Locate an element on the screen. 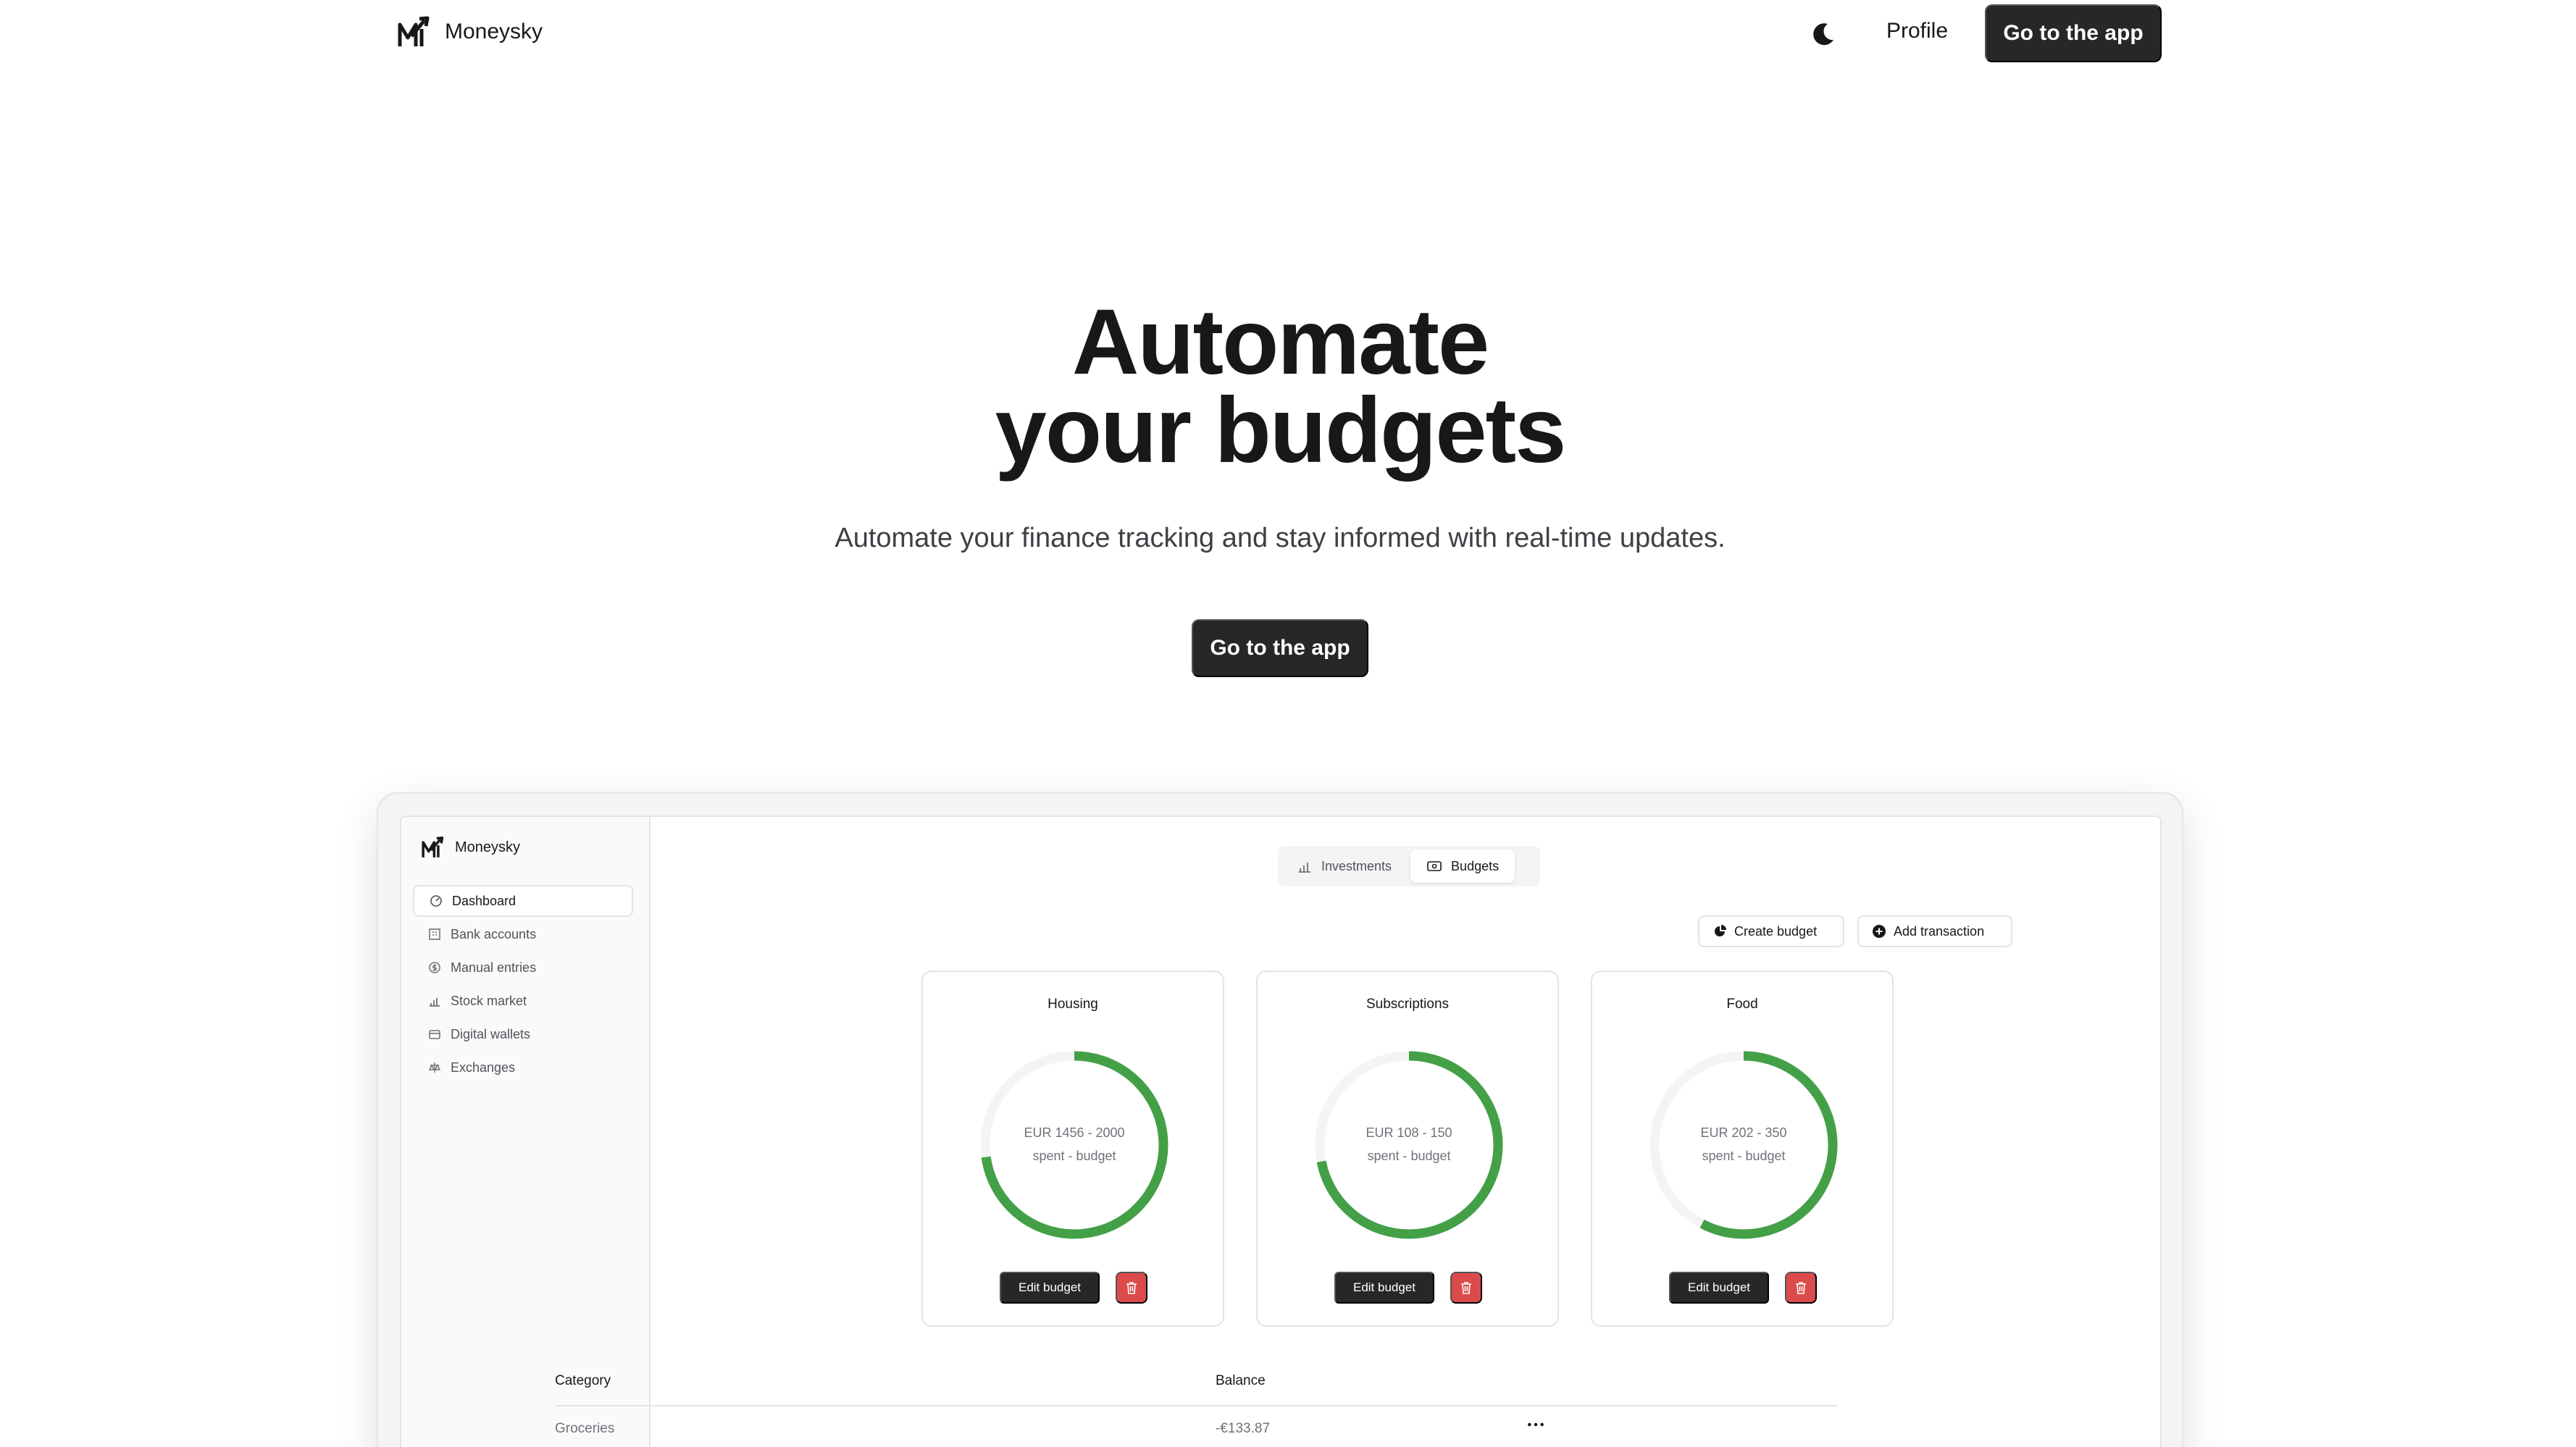 This screenshot has height=1447, width=2576. top-nav: Moneysky Profile Go to the app is located at coordinates (1288, 34).